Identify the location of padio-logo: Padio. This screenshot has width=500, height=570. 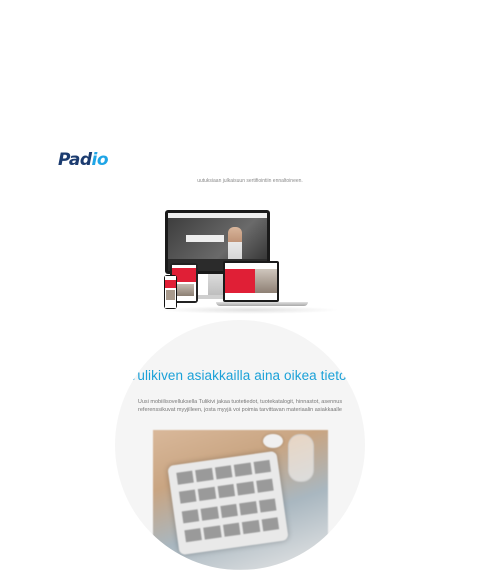
(83, 160).